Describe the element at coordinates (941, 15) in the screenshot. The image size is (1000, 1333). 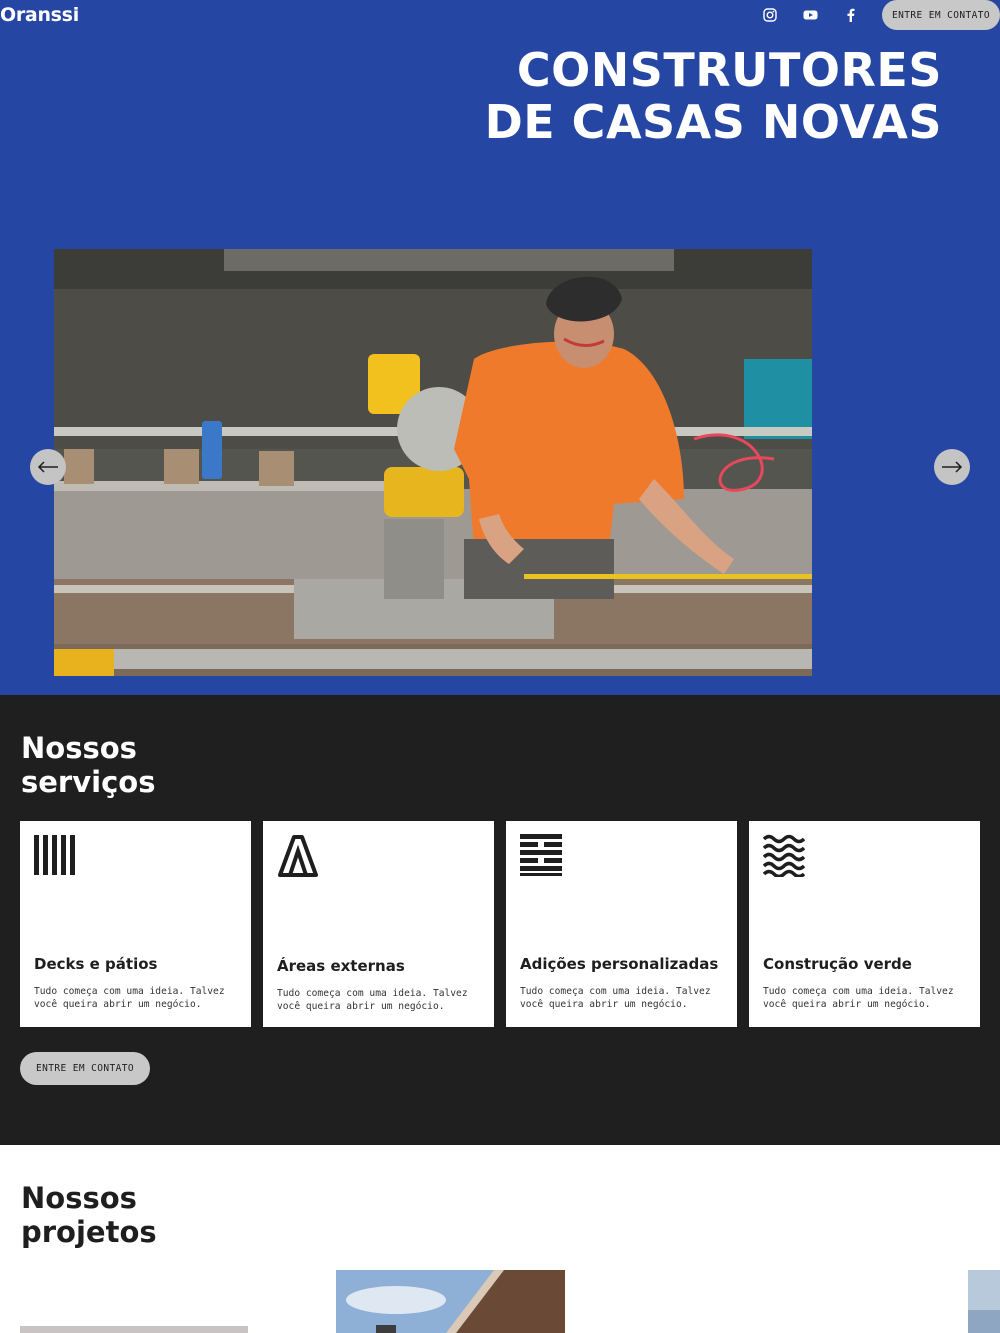
I see `contact-button: ENTRE EM CONTATO` at that location.